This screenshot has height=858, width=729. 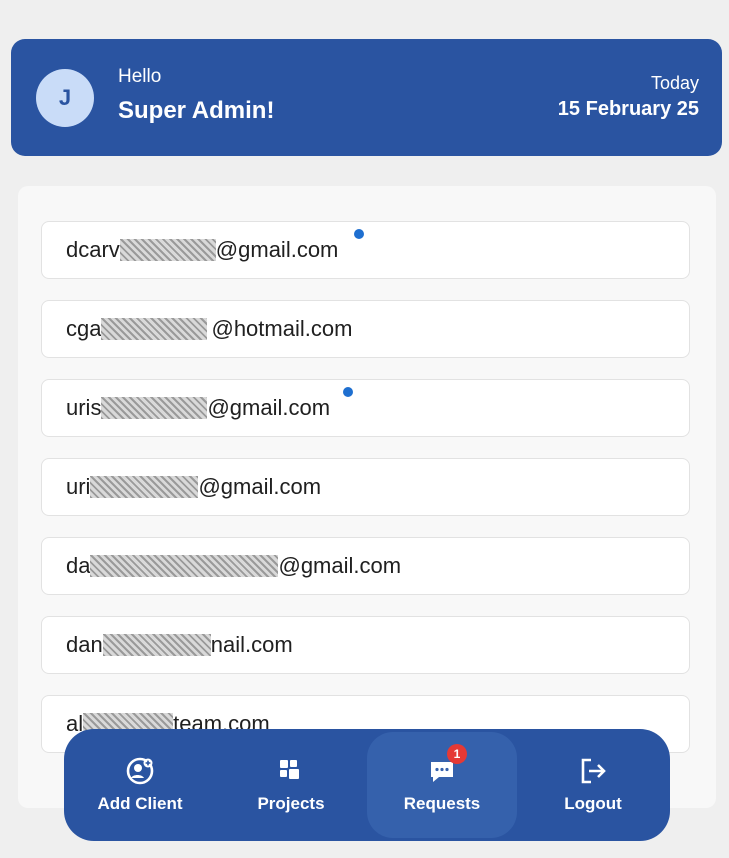 What do you see at coordinates (84, 644) in the screenshot?
I see `client-email-prefix: dan` at bounding box center [84, 644].